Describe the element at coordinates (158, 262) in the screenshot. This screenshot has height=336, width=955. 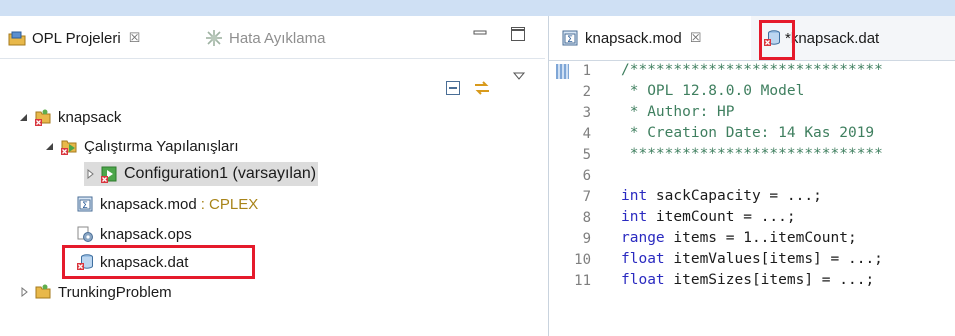
I see `highlight-box-dat-file` at that location.